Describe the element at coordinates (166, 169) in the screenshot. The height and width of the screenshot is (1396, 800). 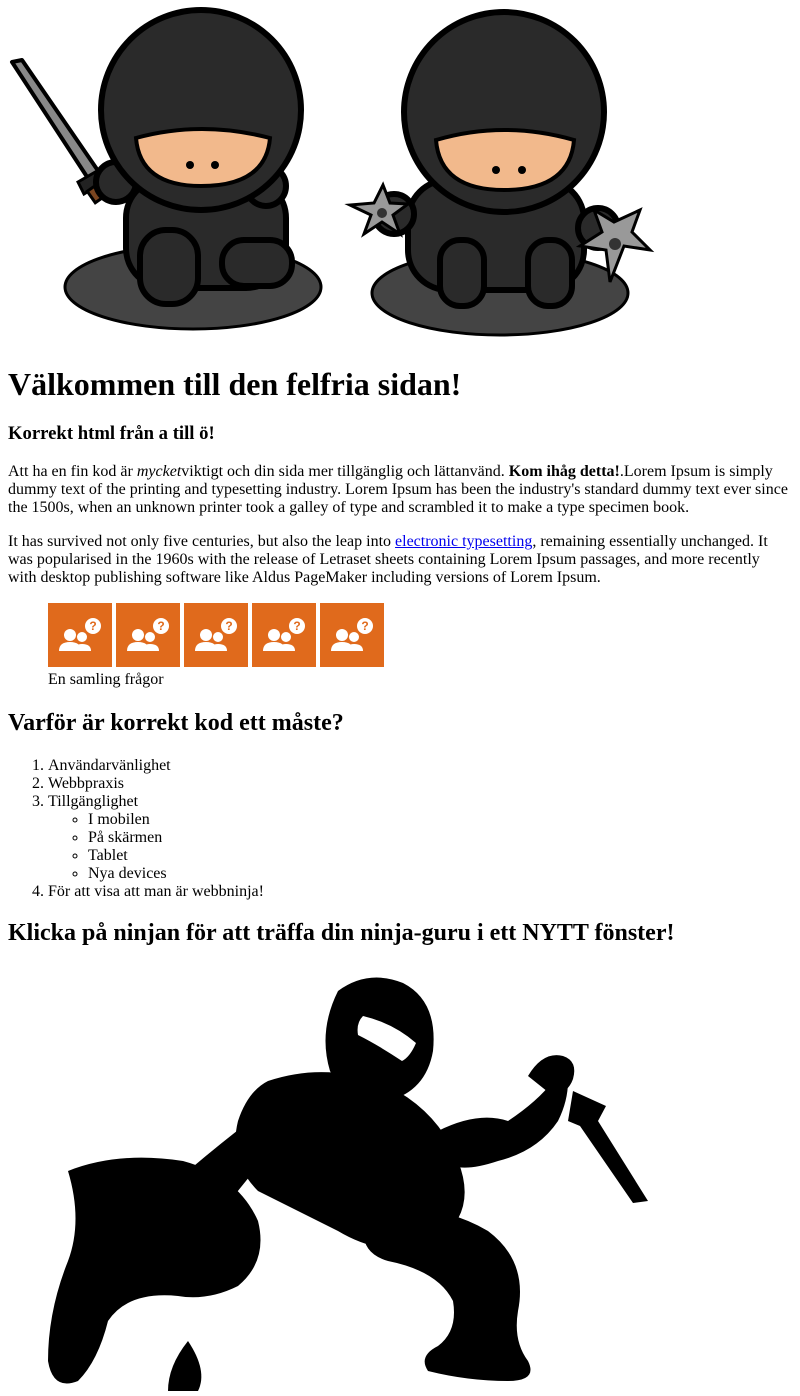
I see `ninja-with-sword-icon` at that location.